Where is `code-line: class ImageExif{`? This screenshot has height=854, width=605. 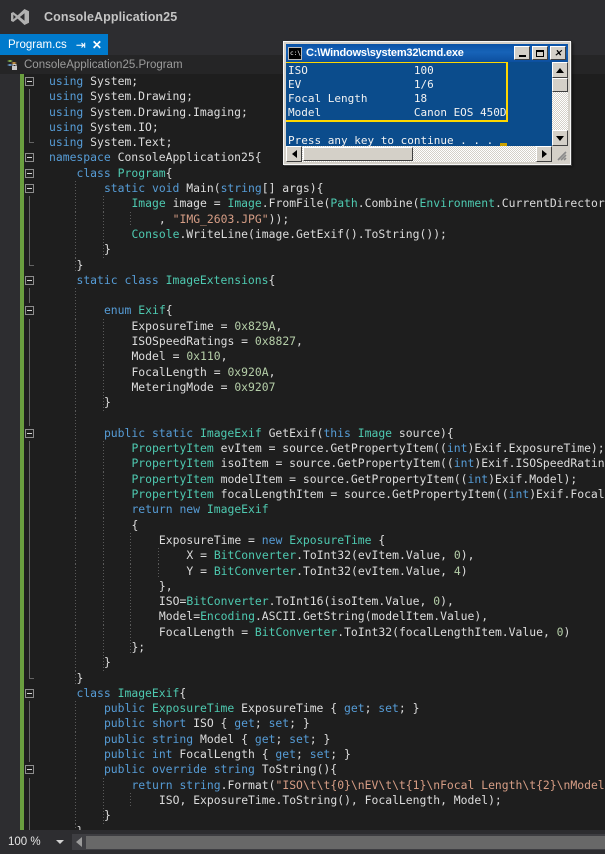 code-line: class ImageExif{ is located at coordinates (314, 693).